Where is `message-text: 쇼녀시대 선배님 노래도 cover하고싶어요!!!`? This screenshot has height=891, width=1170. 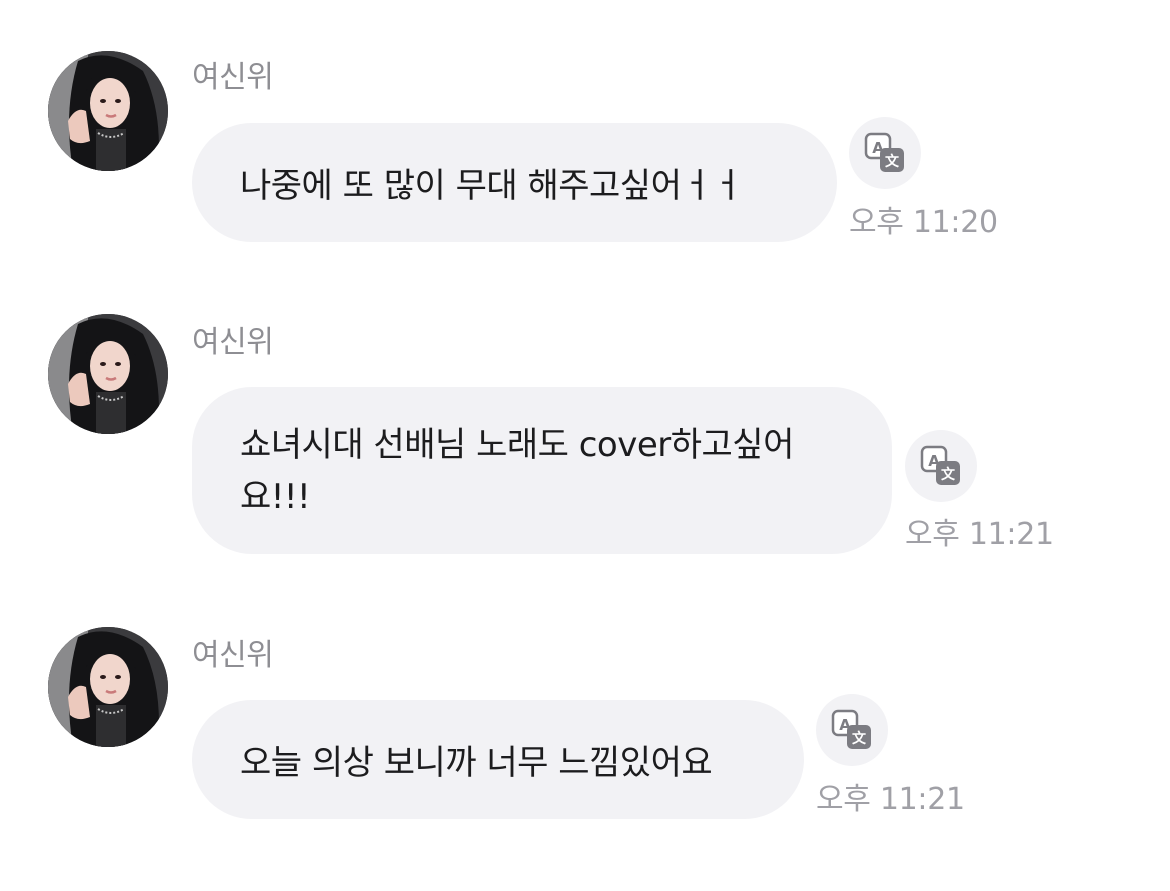
message-text: 쇼녀시대 선배님 노래도 cover하고싶어요!!! is located at coordinates (517, 470).